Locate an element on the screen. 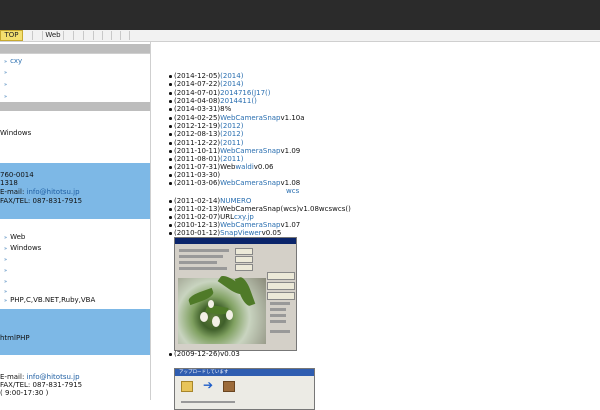  address-line: 1318 is located at coordinates (9, 183).